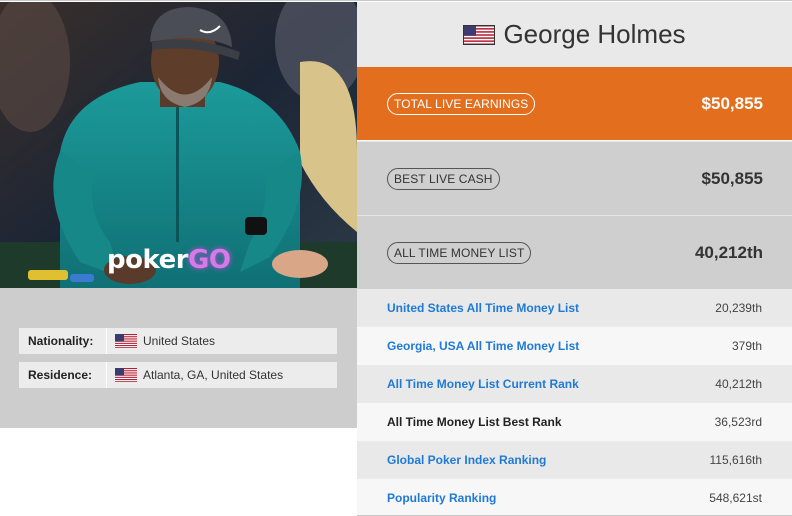  I want to click on player-name-header: George Holmes, so click(574, 34).